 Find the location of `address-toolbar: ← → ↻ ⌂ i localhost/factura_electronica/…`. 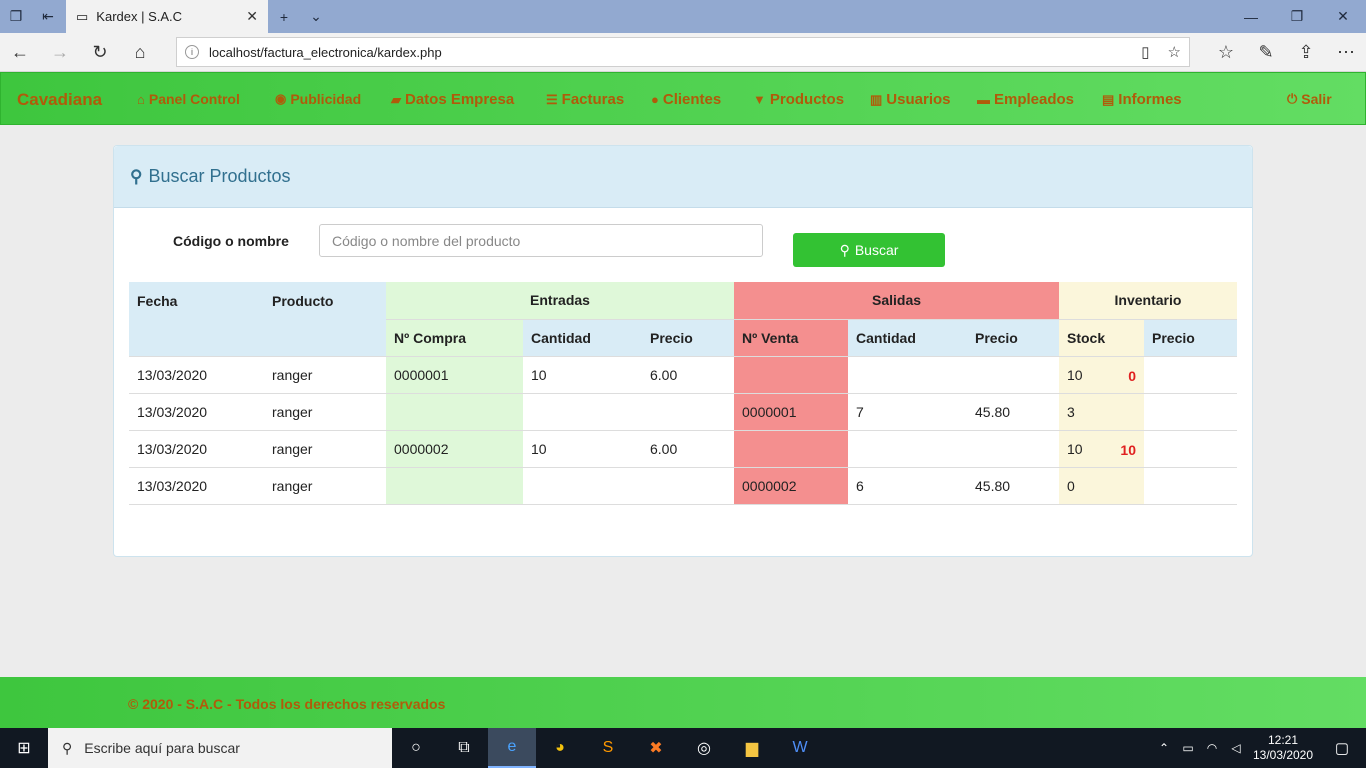

address-toolbar: ← → ↻ ⌂ i localhost/factura_electronica/… is located at coordinates (683, 52).